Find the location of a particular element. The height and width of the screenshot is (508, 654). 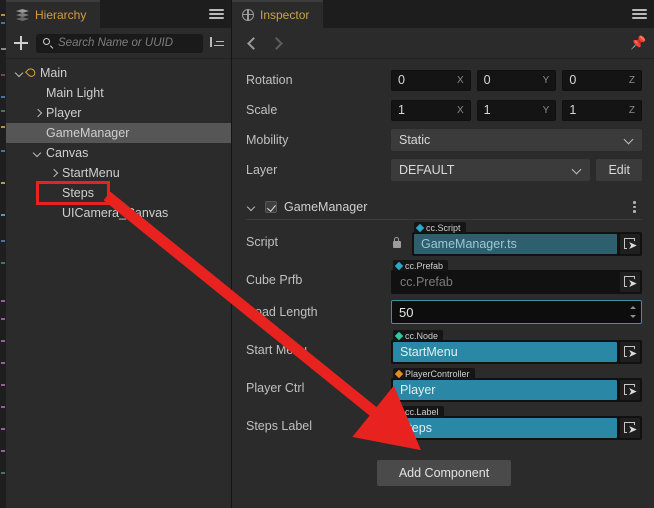

object-field: cc.Prefab ➤ is located at coordinates (516, 282).